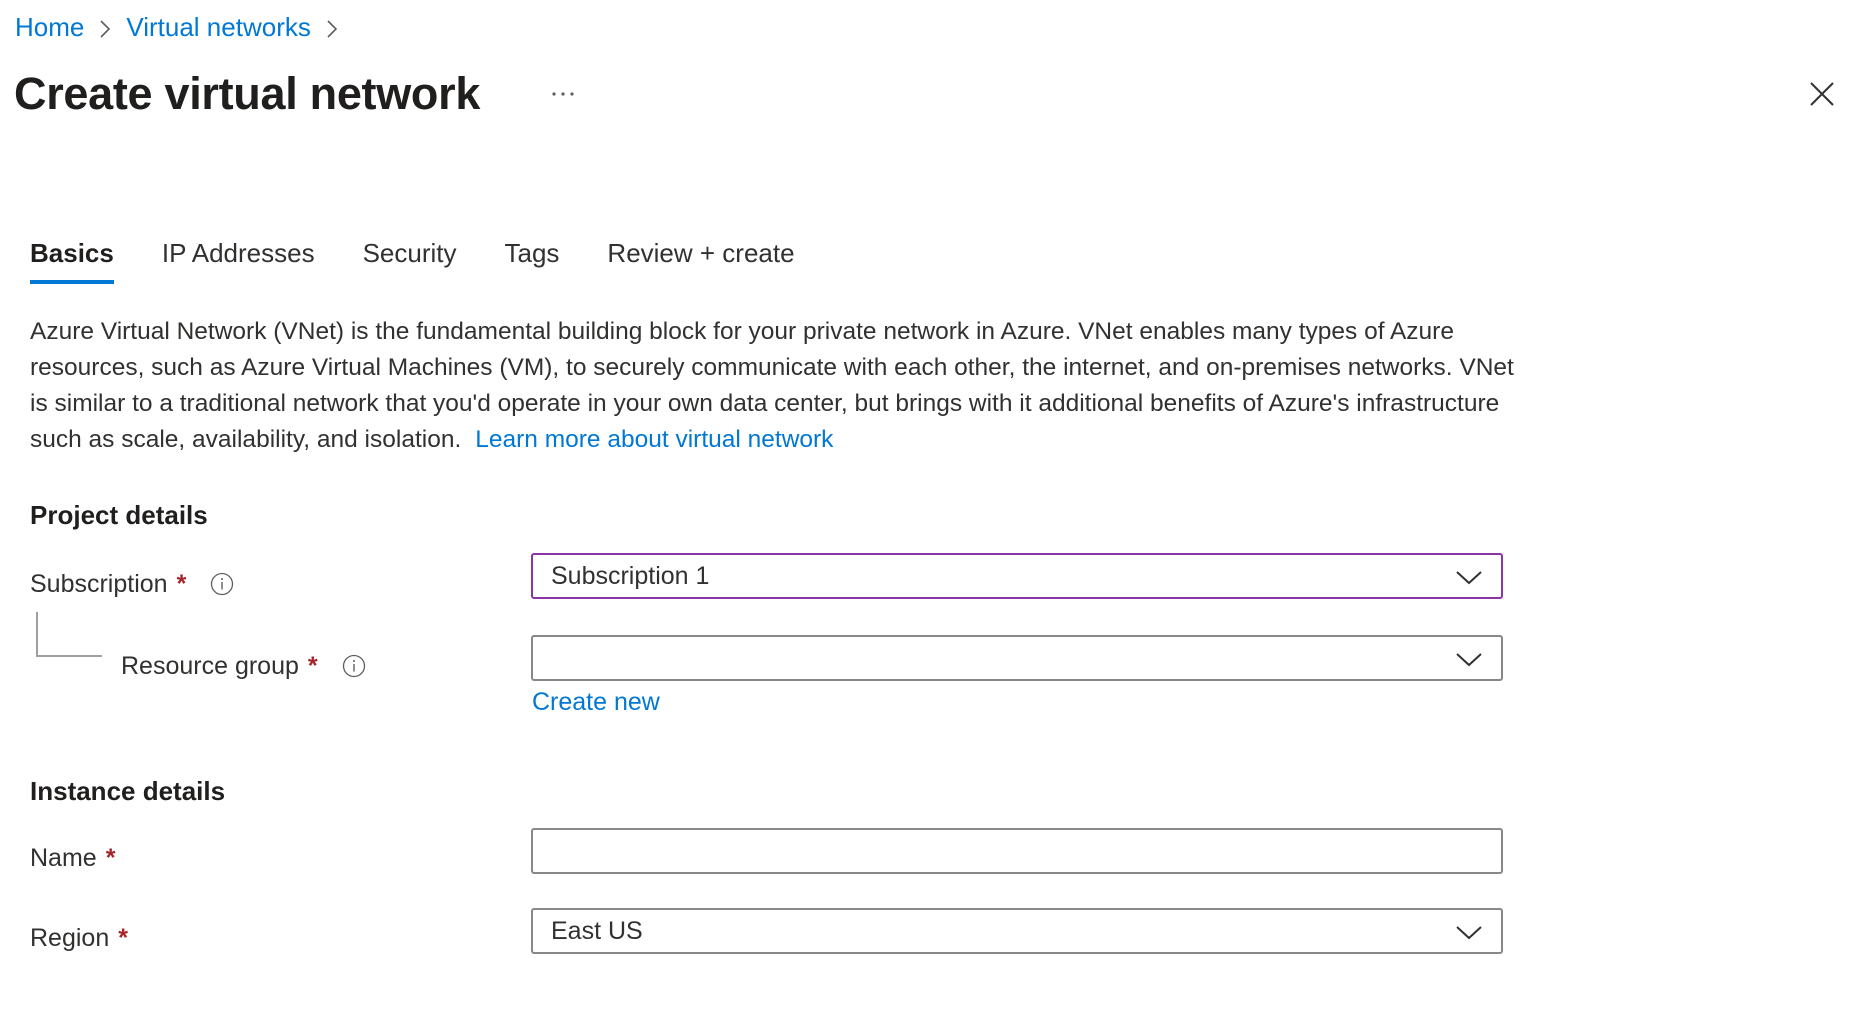 The height and width of the screenshot is (1024, 1856). What do you see at coordinates (597, 930) in the screenshot?
I see `region-value: East US` at bounding box center [597, 930].